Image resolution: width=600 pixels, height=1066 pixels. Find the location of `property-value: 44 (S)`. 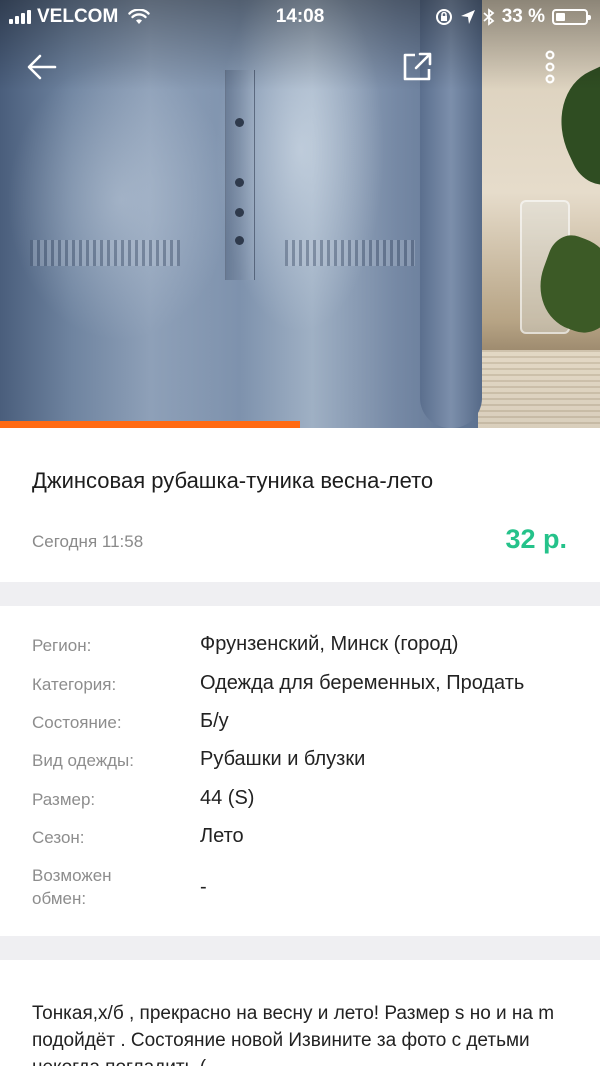

property-value: 44 (S) is located at coordinates (227, 798).